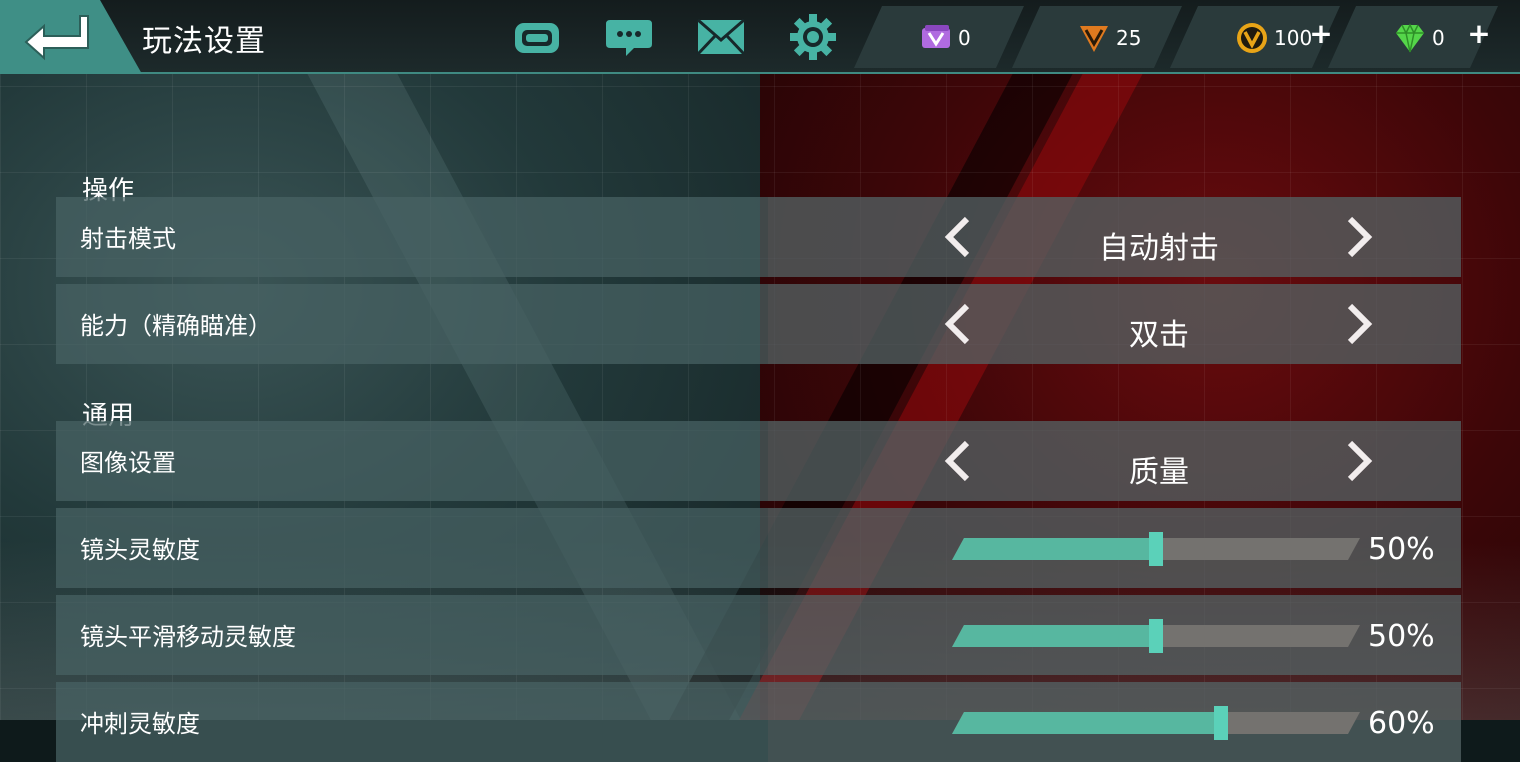  I want to click on camera-smooth-sensitivity-slider, so click(1156, 636).